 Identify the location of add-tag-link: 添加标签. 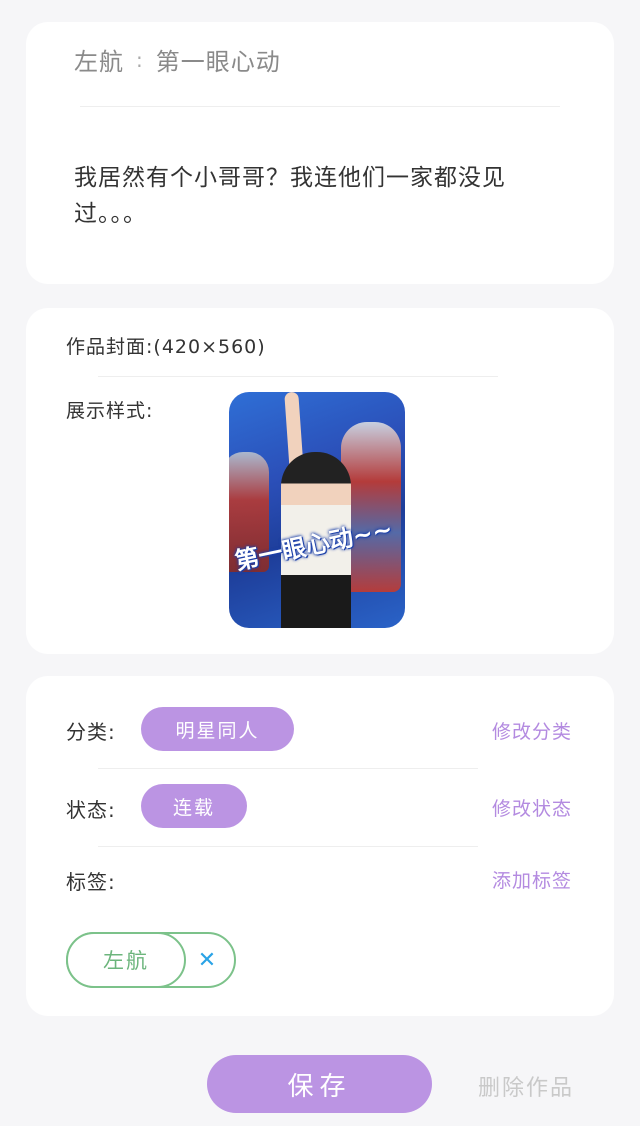
(532, 879).